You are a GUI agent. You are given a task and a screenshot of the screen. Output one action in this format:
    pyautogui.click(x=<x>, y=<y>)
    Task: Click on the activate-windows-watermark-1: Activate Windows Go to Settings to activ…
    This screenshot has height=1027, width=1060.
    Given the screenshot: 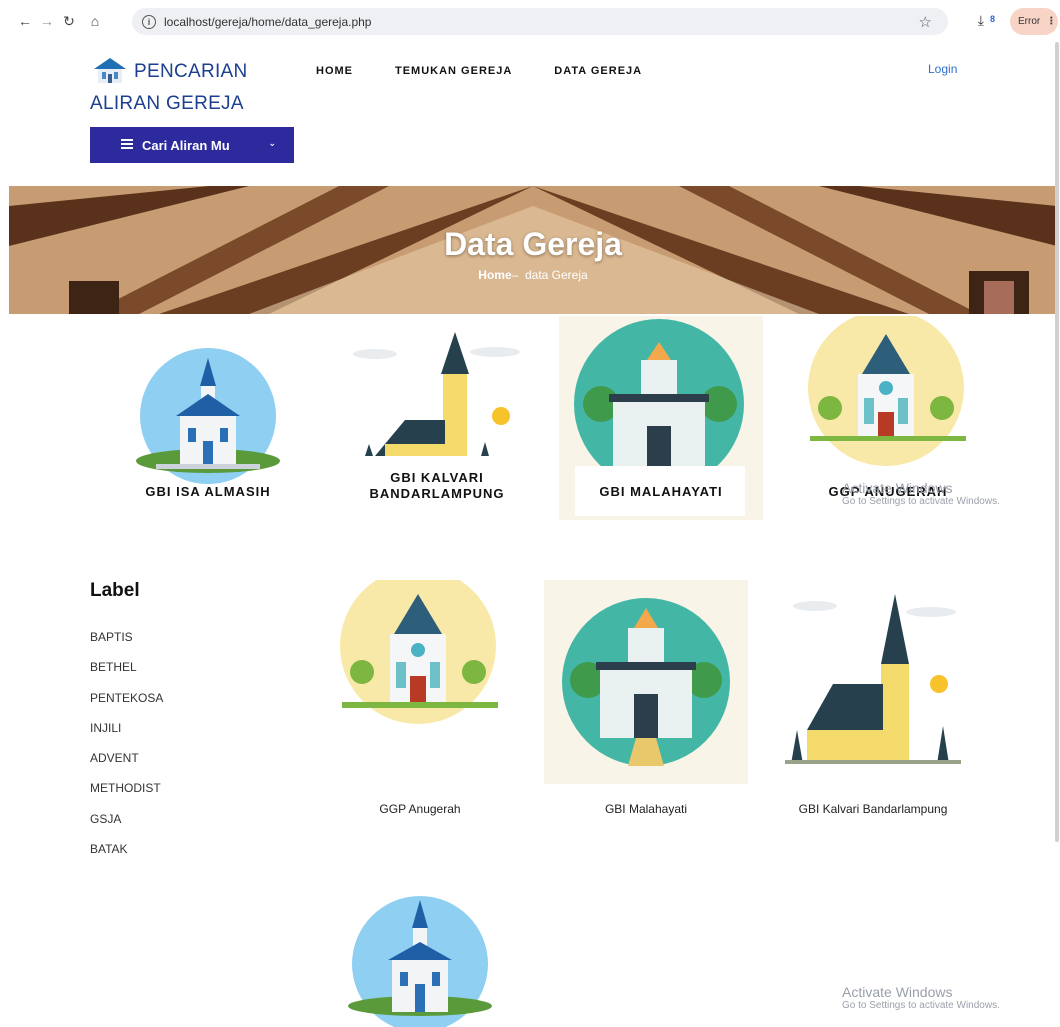 What is the action you would take?
    pyautogui.click(x=921, y=493)
    